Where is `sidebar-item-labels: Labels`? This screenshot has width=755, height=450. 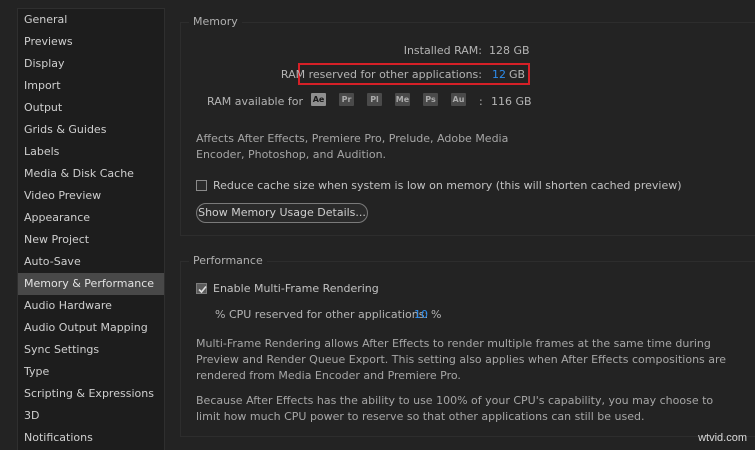
sidebar-item-labels: Labels is located at coordinates (91, 152).